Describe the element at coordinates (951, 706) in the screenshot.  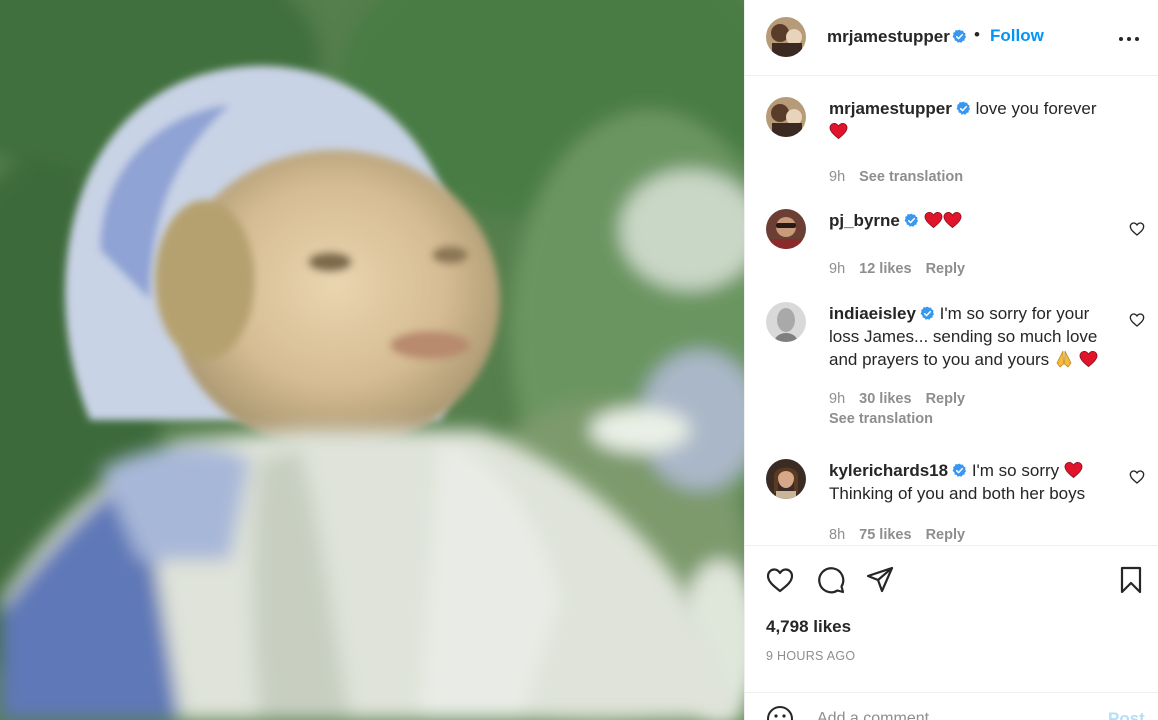
I see `add-comment-row: Post` at that location.